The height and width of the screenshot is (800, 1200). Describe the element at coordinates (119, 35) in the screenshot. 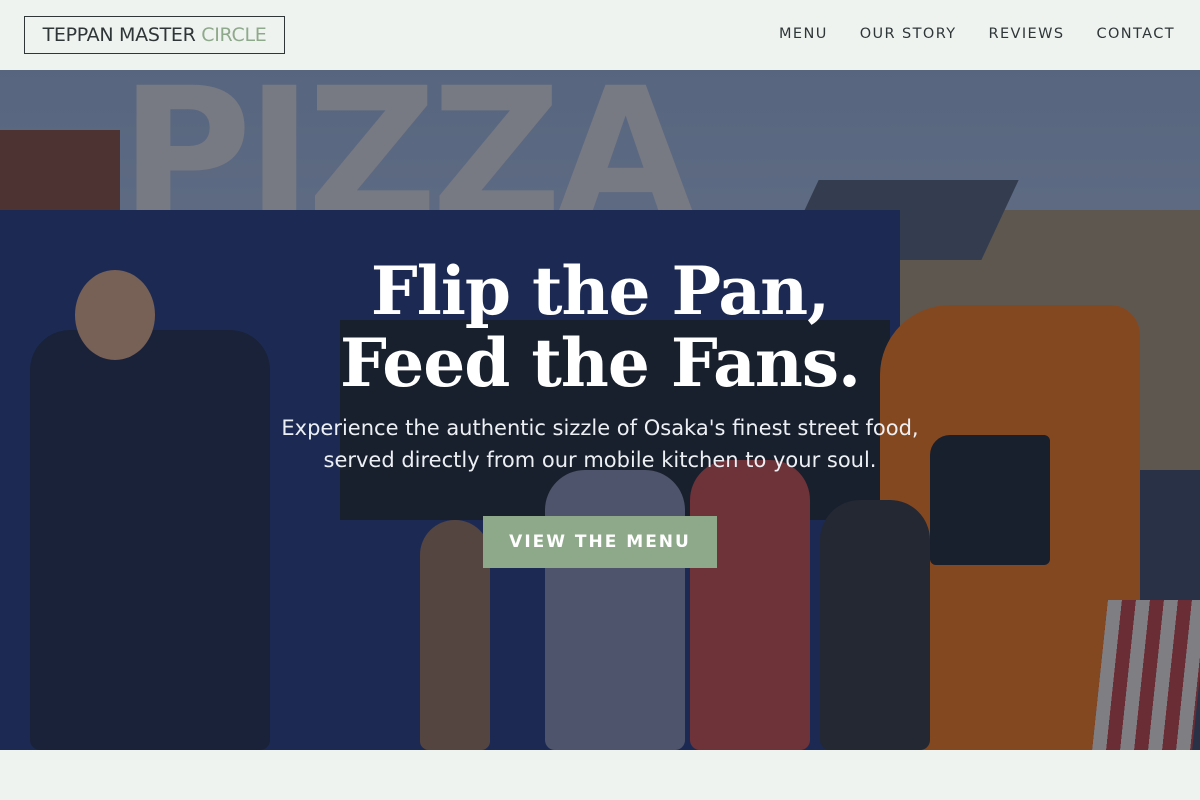

I see `brand-name-primary: TEPPAN MASTER` at that location.